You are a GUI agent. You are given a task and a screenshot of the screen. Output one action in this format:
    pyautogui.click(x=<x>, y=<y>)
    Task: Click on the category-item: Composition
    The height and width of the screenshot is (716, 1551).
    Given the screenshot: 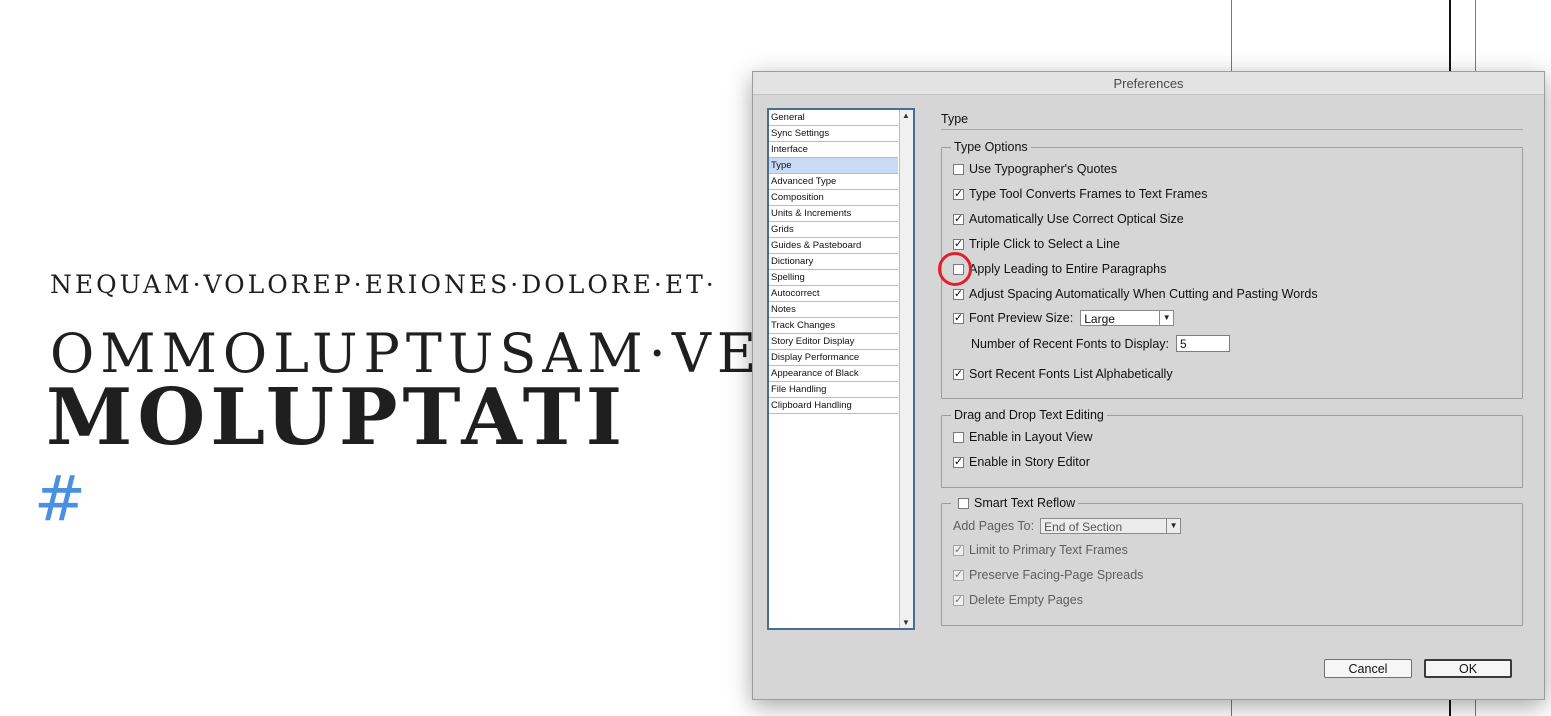 What is the action you would take?
    pyautogui.click(x=833, y=198)
    